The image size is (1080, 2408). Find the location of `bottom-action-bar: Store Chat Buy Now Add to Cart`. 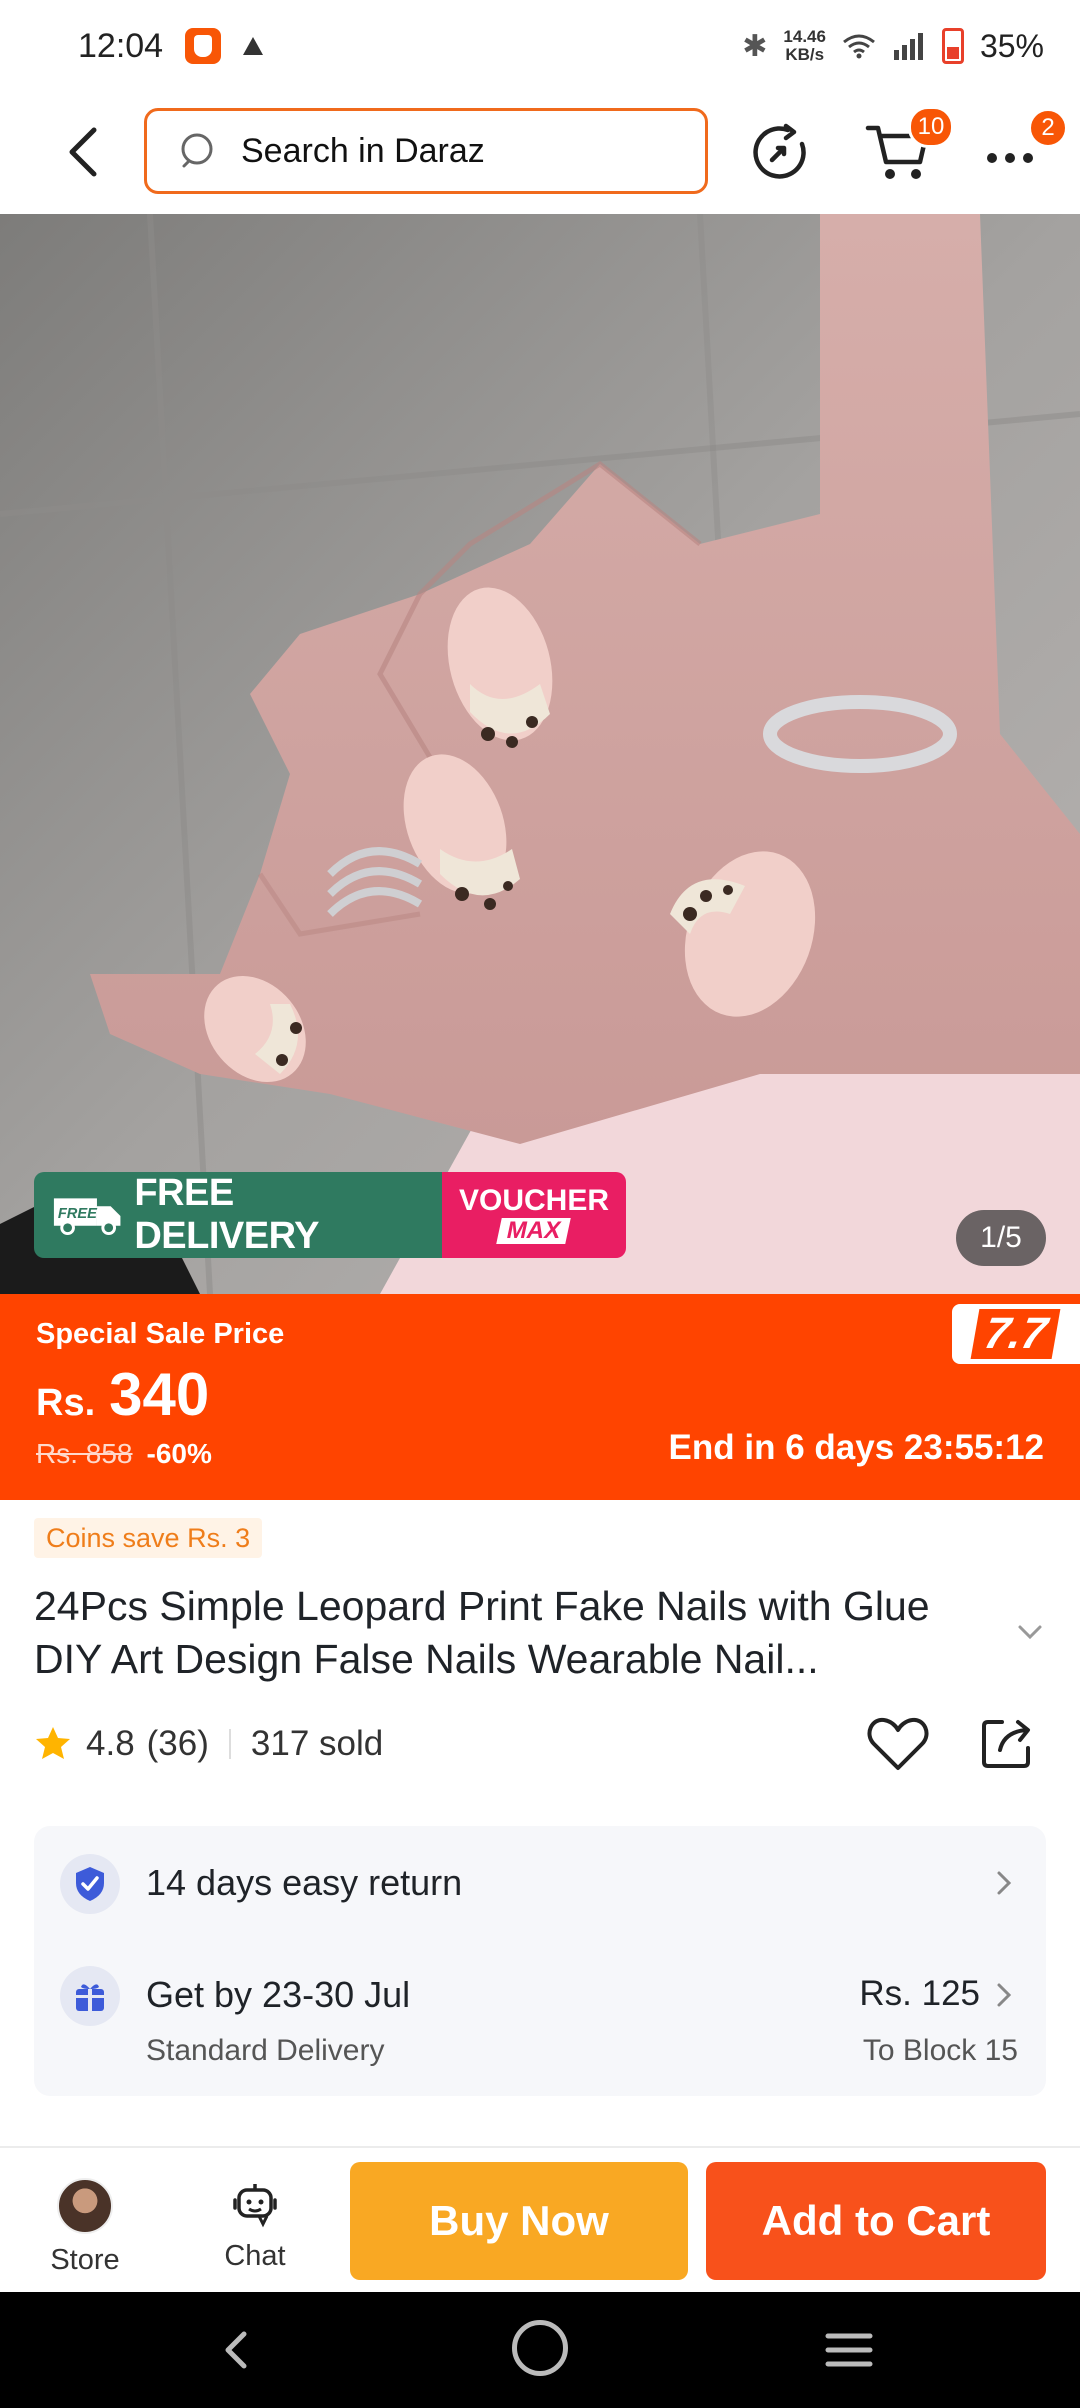

bottom-action-bar: Store Chat Buy Now Add to Cart is located at coordinates (540, 2219).